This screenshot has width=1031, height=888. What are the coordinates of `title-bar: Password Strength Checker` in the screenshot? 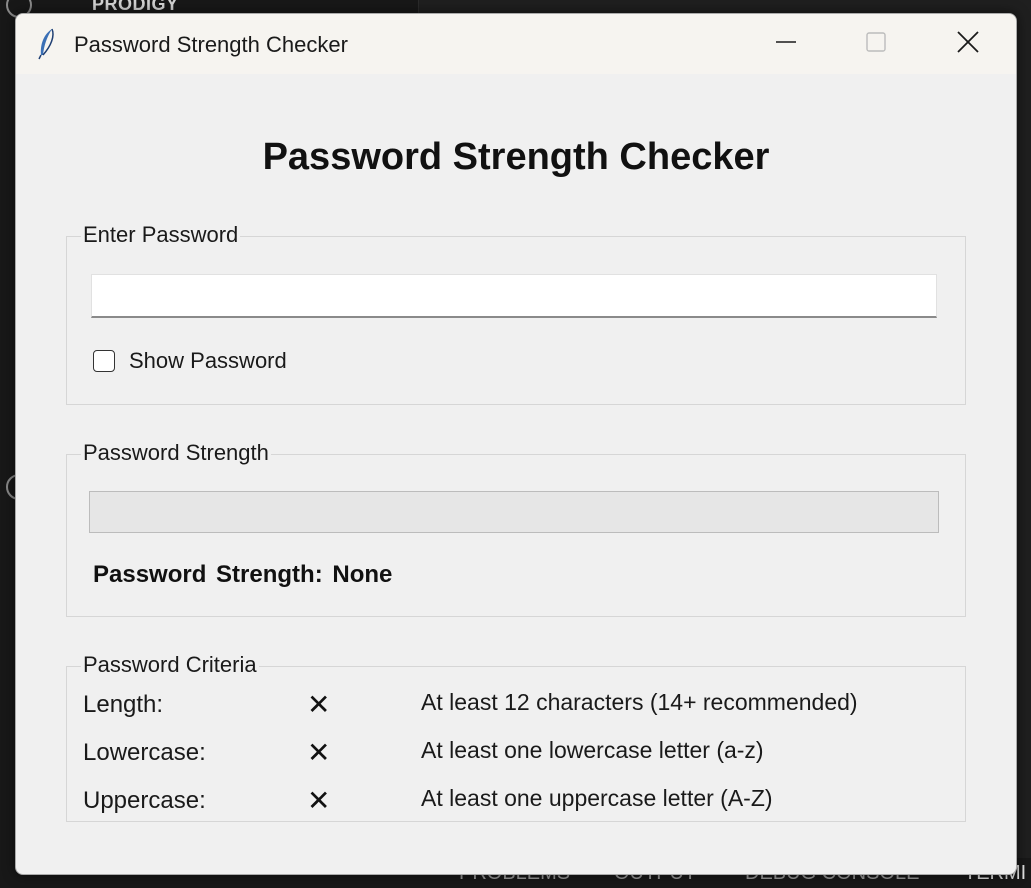 It's located at (516, 44).